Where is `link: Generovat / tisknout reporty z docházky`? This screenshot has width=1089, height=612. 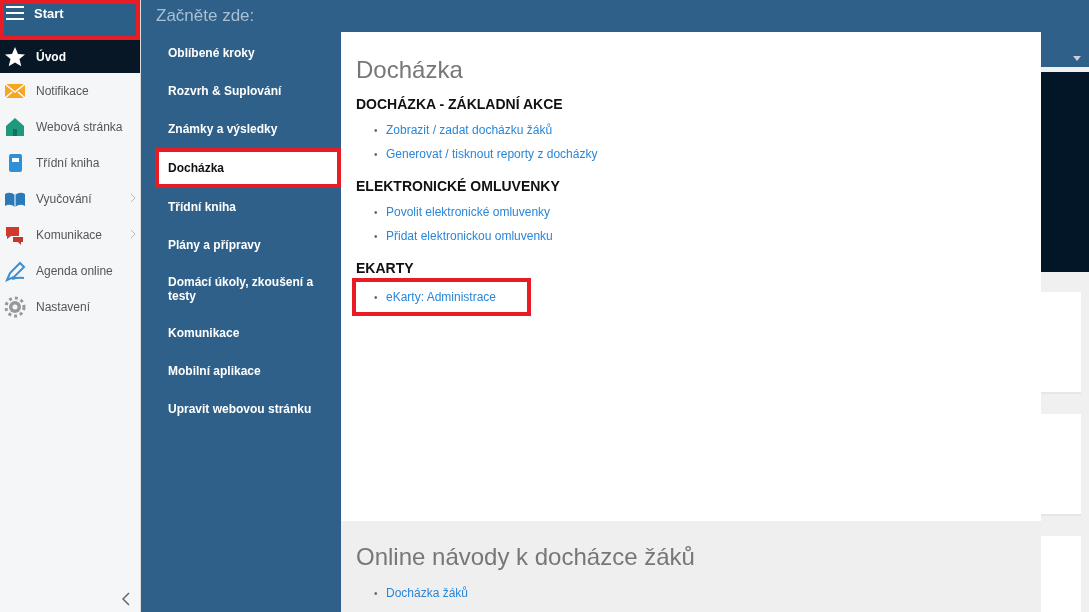 link: Generovat / tisknout reporty z docházky is located at coordinates (492, 154).